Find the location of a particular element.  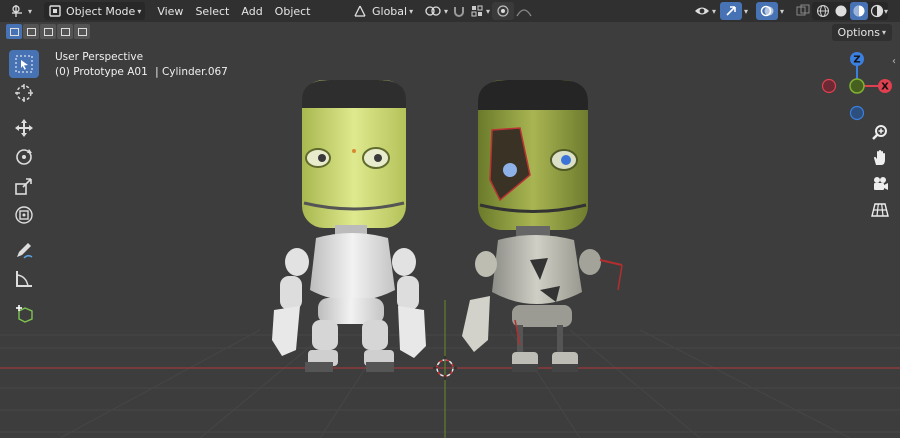

select-subtract-icon is located at coordinates (48, 31).